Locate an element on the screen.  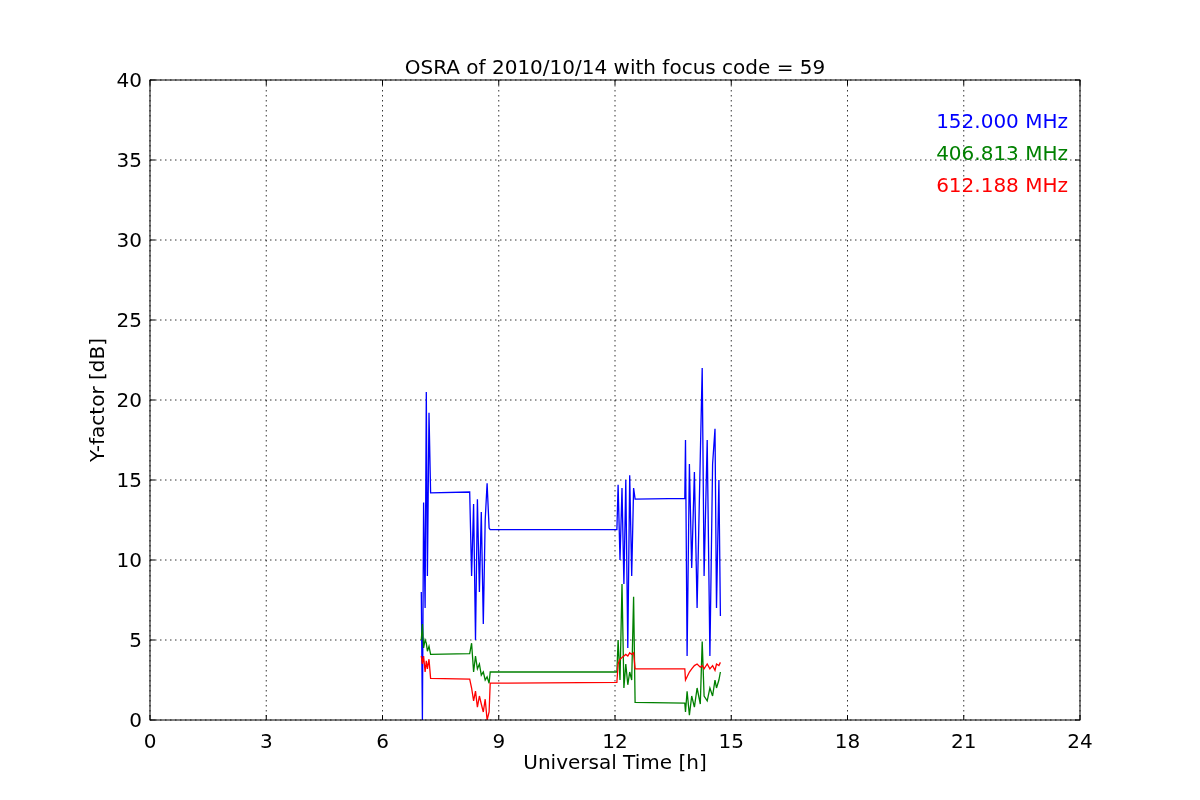
axis-label: Y-factor [dB] is located at coordinates (97, 400).